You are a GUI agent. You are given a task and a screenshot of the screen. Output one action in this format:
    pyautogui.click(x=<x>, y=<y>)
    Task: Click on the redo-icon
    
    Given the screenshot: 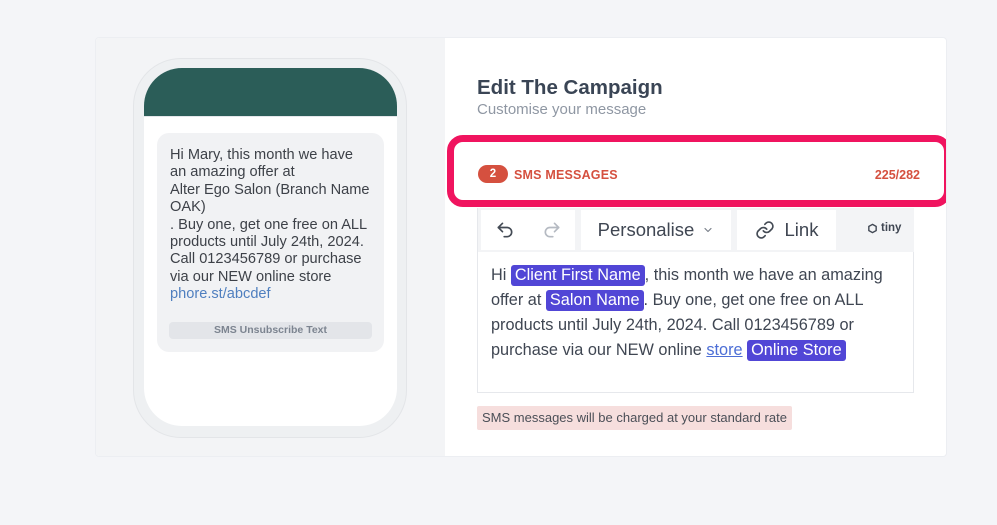 What is the action you would take?
    pyautogui.click(x=551, y=230)
    